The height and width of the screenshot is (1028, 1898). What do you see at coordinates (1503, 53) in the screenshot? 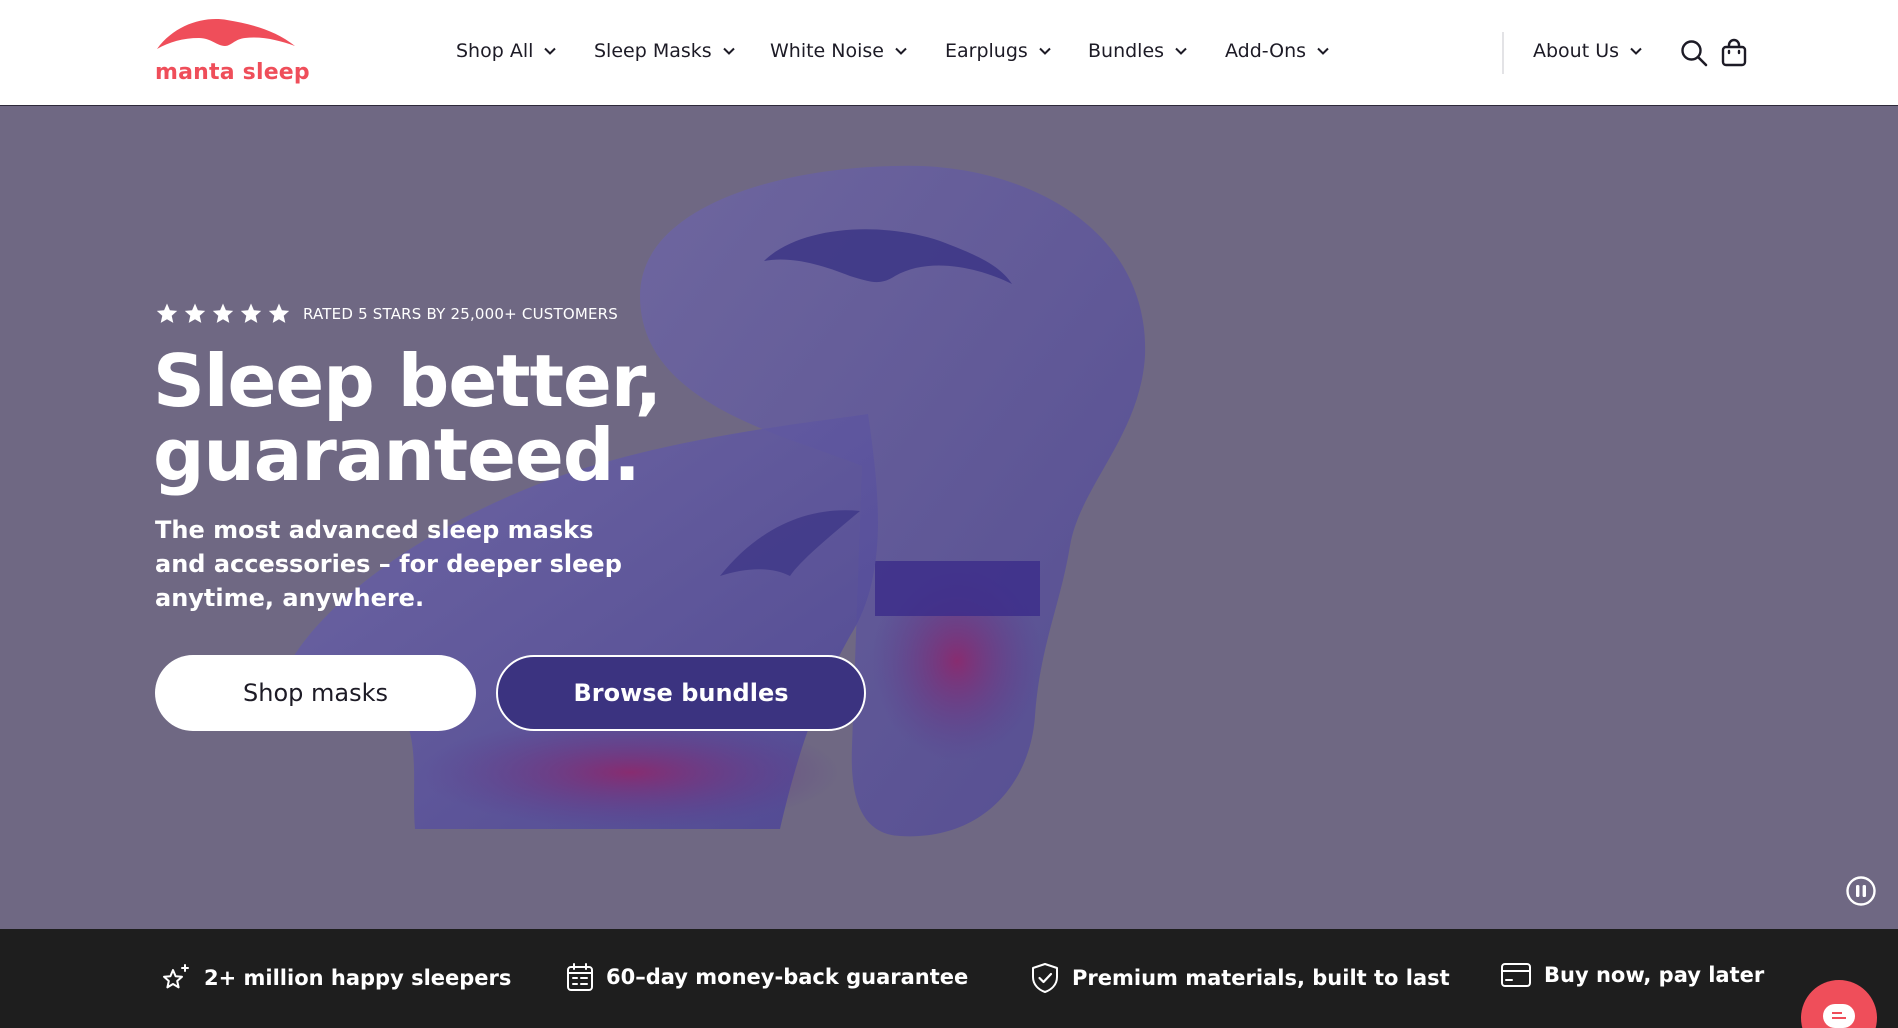
I see `nav-divider` at bounding box center [1503, 53].